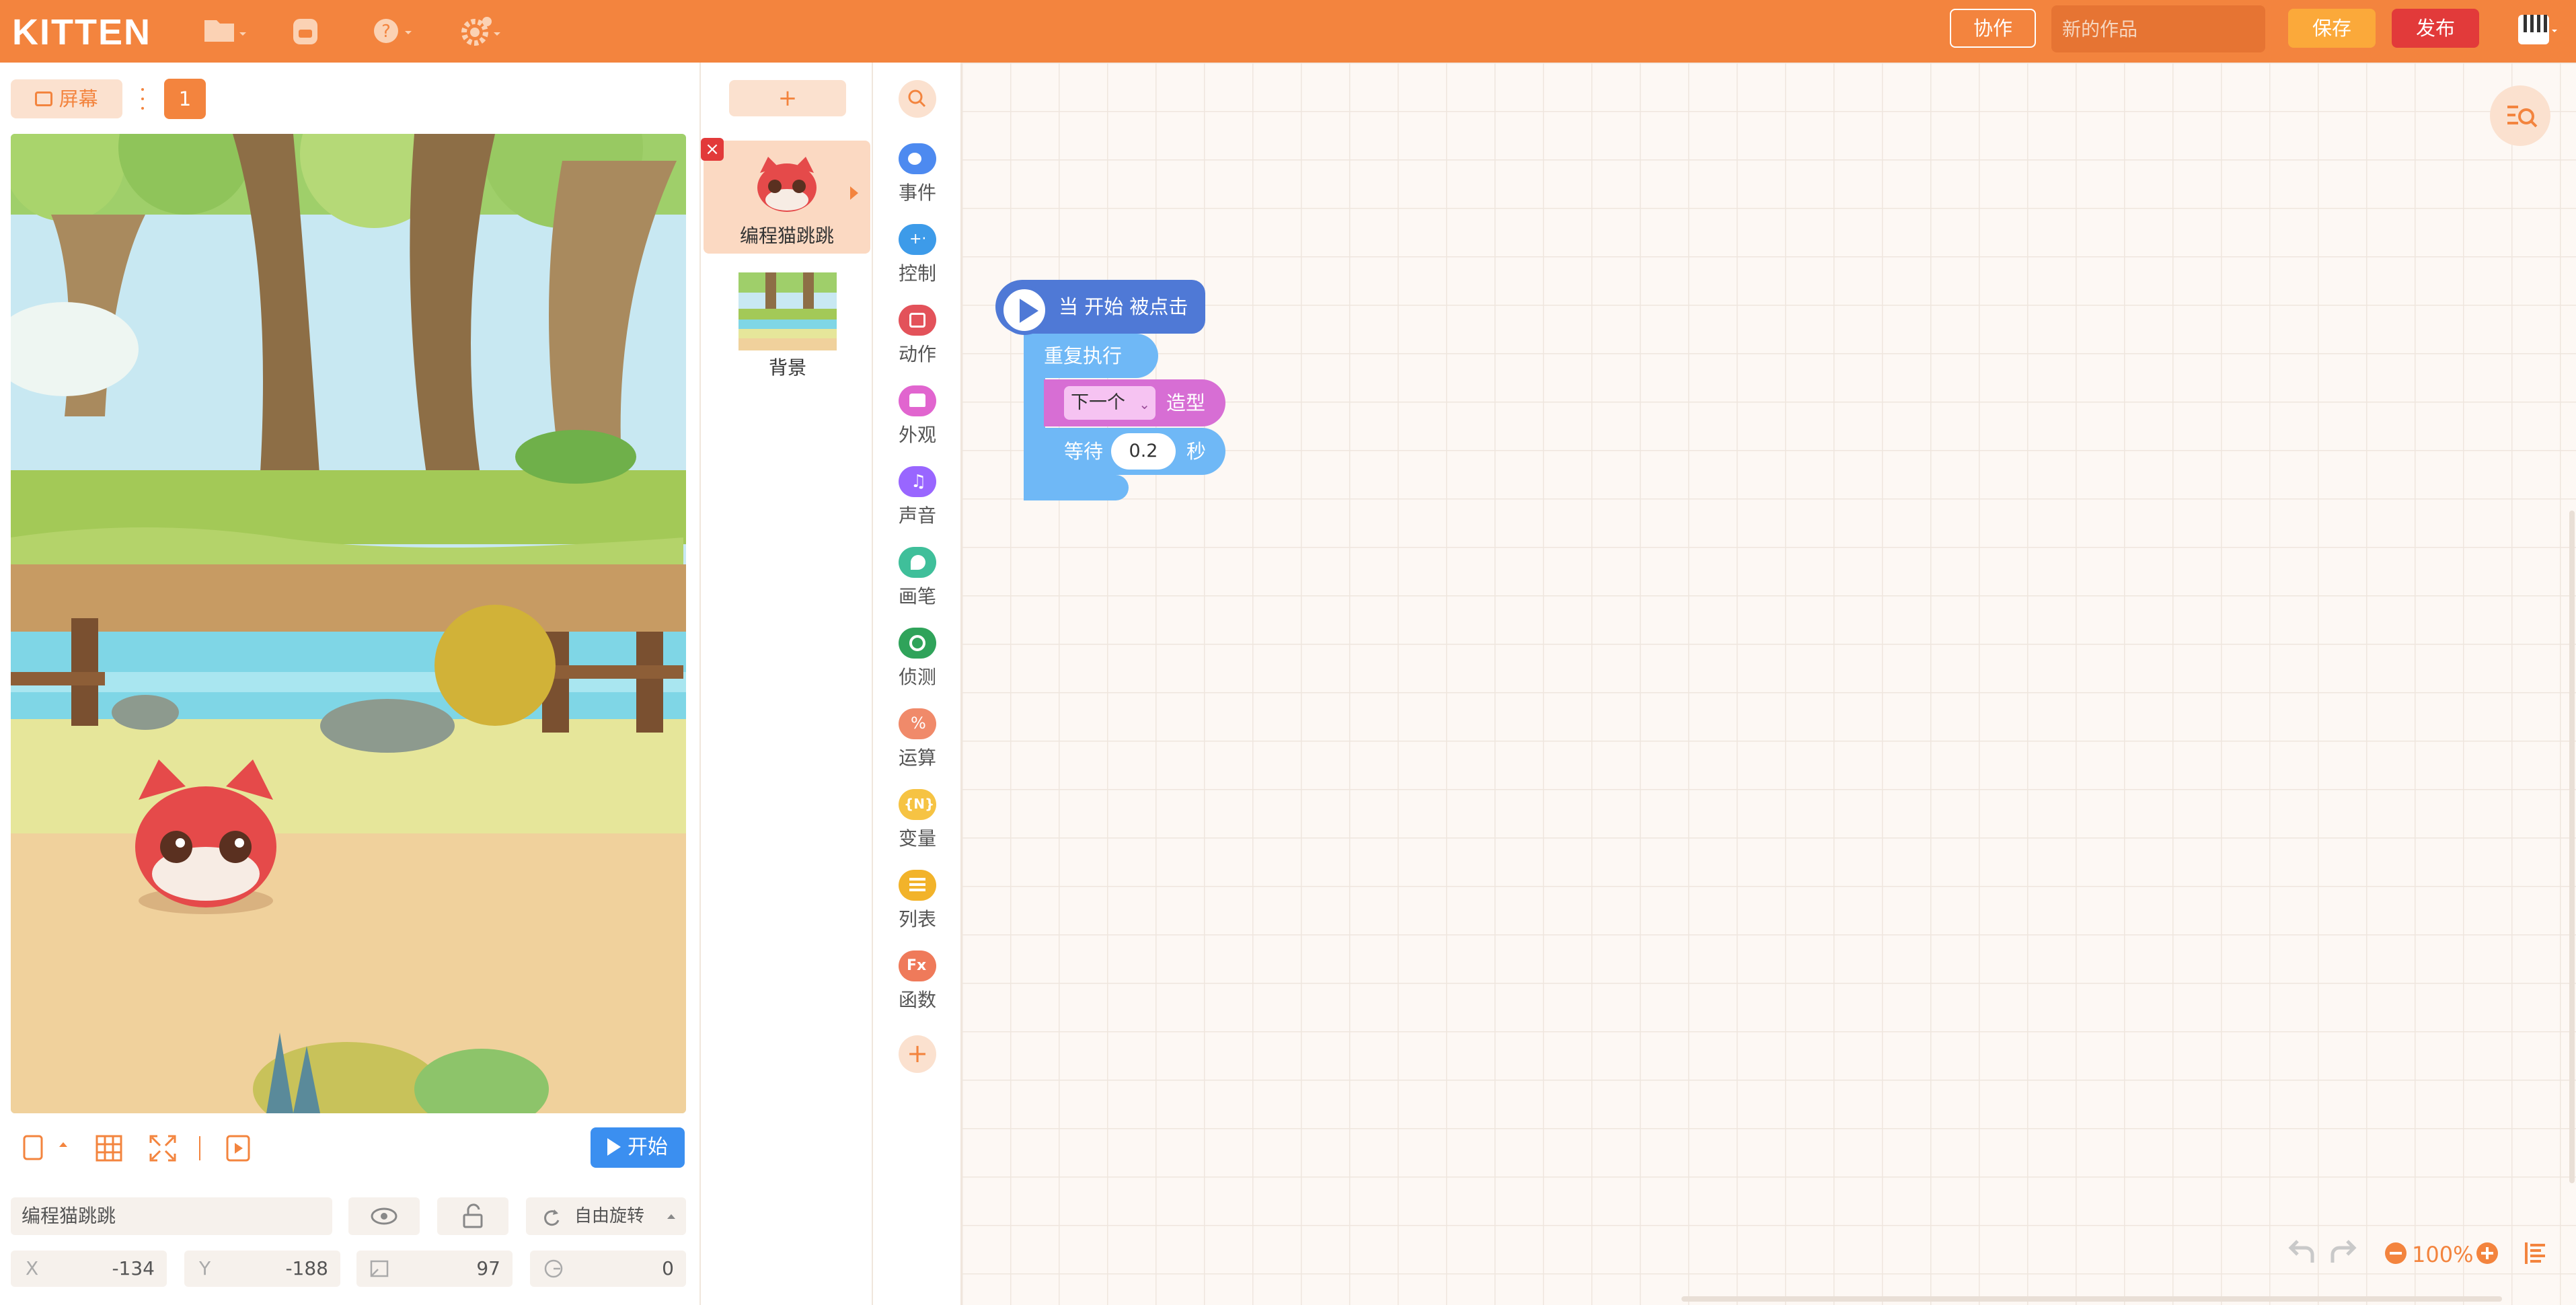  I want to click on publish-button: 发布, so click(2435, 29).